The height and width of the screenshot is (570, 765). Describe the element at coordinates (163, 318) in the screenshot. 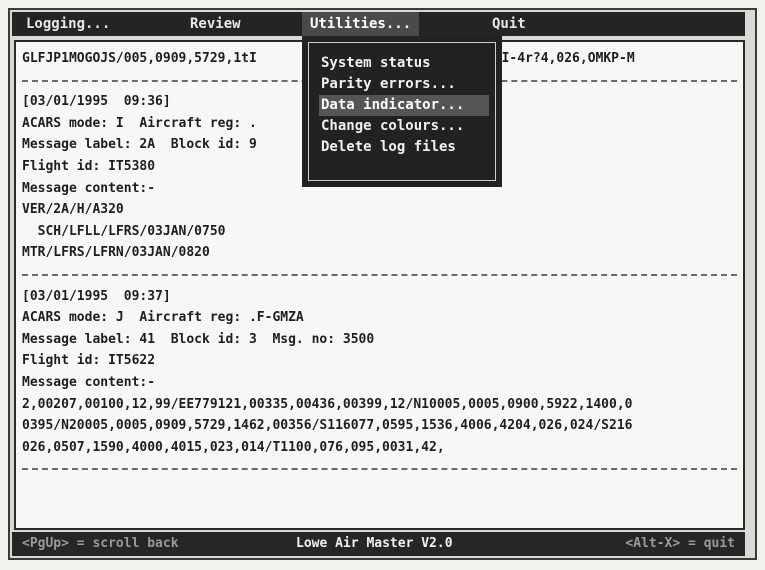

I see `entry2-mode: ACARS mode: J Aircraft reg: .F-GMZA` at that location.